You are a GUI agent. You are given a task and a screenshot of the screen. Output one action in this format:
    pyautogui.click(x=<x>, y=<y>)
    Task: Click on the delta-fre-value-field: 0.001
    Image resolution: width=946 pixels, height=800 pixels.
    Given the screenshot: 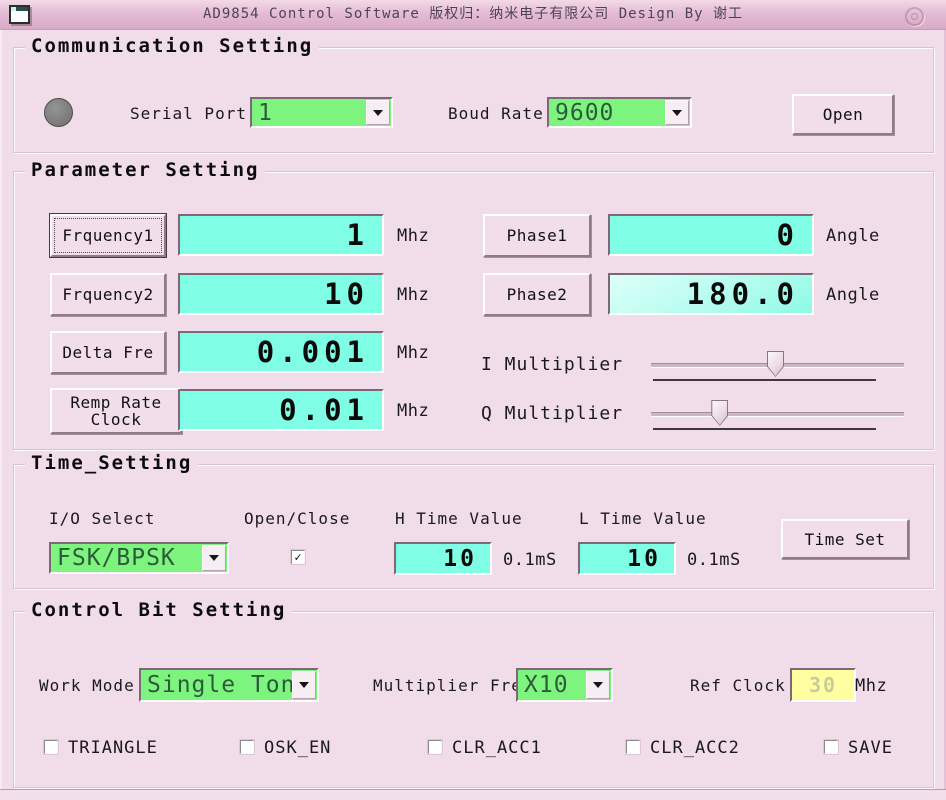 What is the action you would take?
    pyautogui.click(x=281, y=352)
    